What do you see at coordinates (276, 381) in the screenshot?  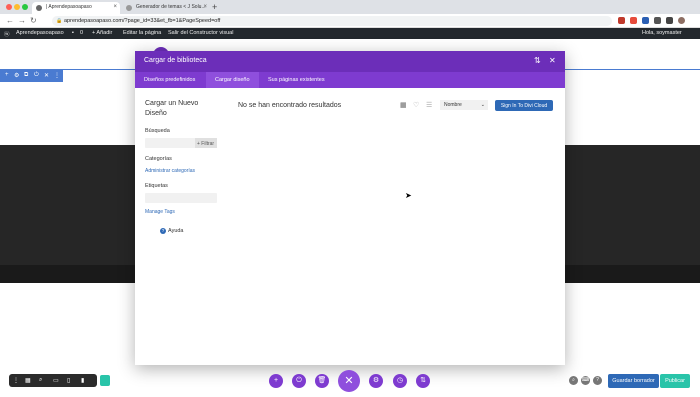 I see `add-module-button: +` at bounding box center [276, 381].